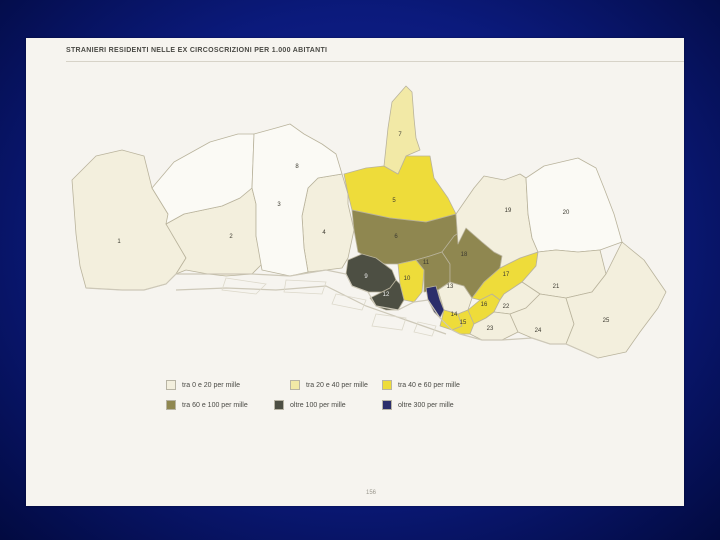  I want to click on district-label-14: 14, so click(454, 315).